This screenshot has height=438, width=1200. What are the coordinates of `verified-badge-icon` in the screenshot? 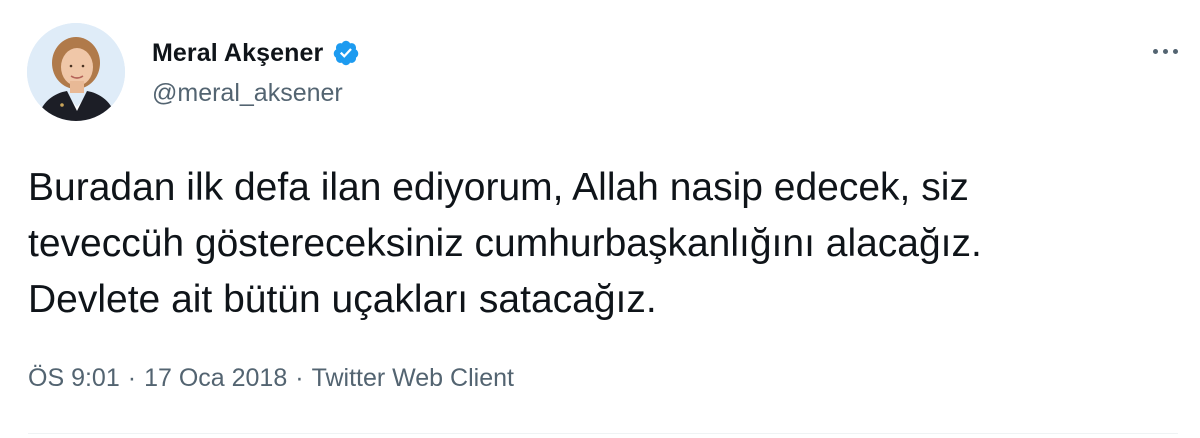 It's located at (346, 53).